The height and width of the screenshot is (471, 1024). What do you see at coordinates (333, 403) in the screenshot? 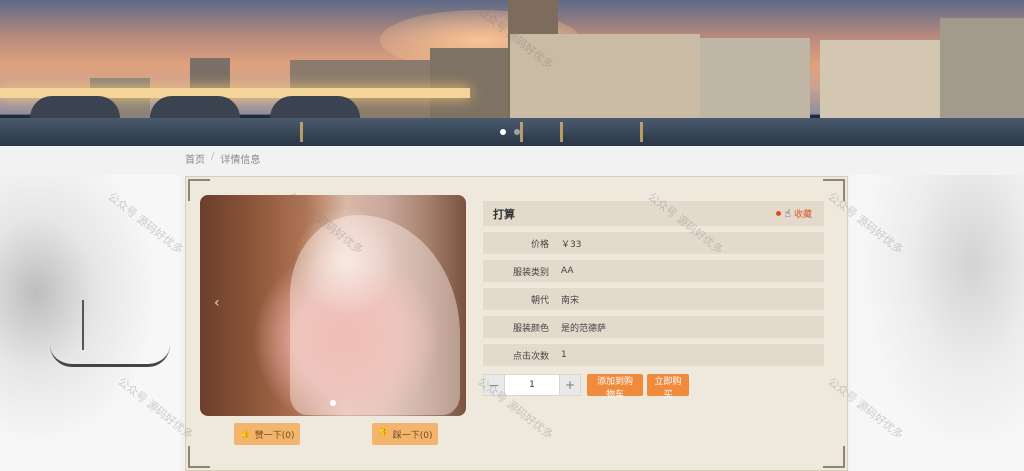
I see `image-carousel-dot` at bounding box center [333, 403].